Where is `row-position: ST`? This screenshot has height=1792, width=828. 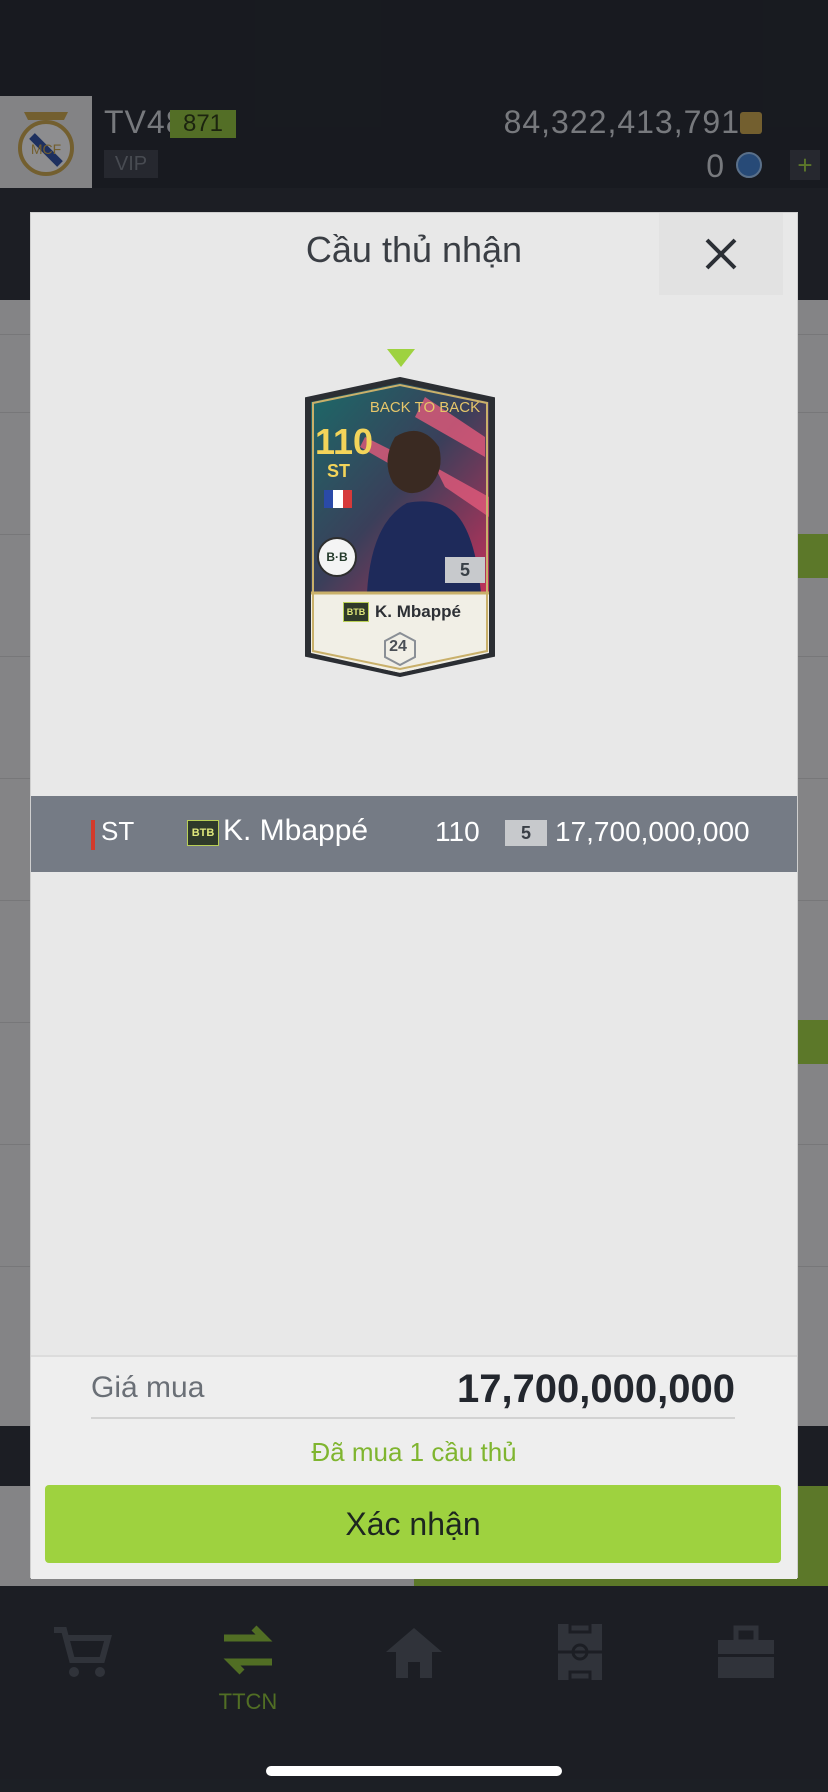 row-position: ST is located at coordinates (118, 831).